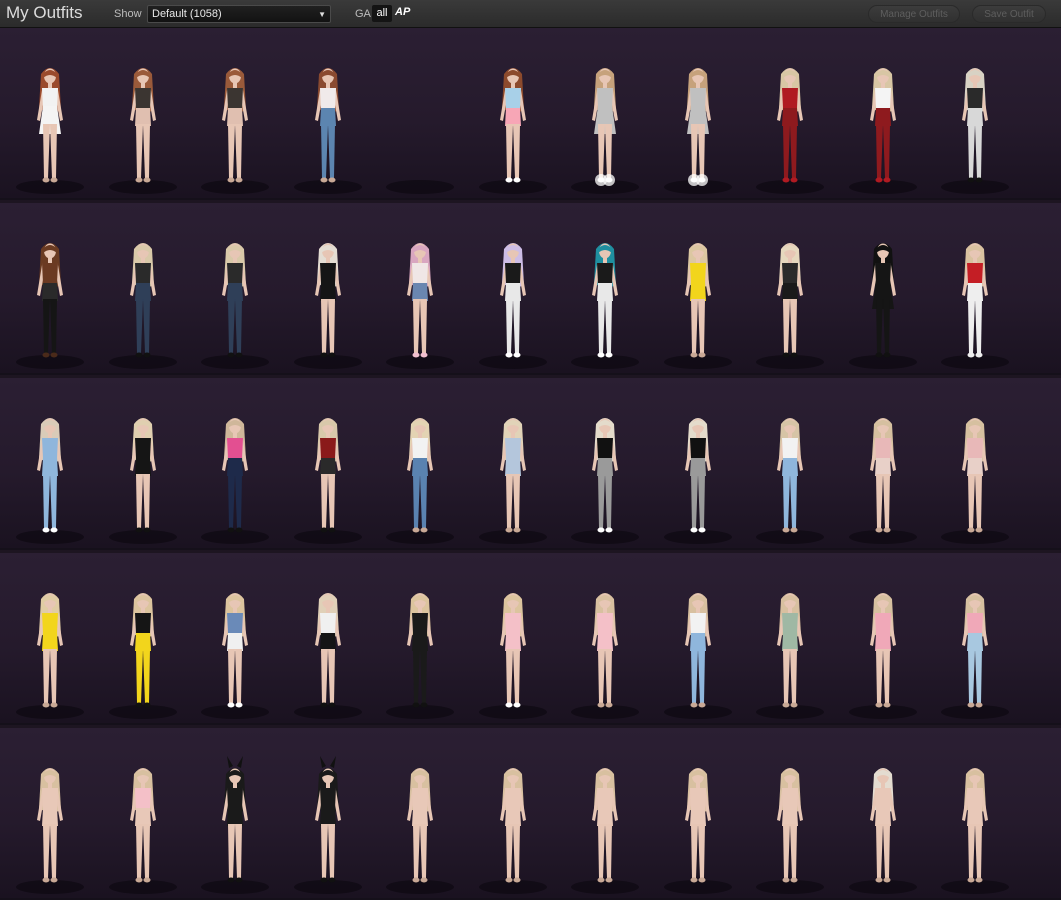 Image resolution: width=1061 pixels, height=900 pixels. Describe the element at coordinates (914, 14) in the screenshot. I see `manage-outfits-button: Manage Outfits` at that location.